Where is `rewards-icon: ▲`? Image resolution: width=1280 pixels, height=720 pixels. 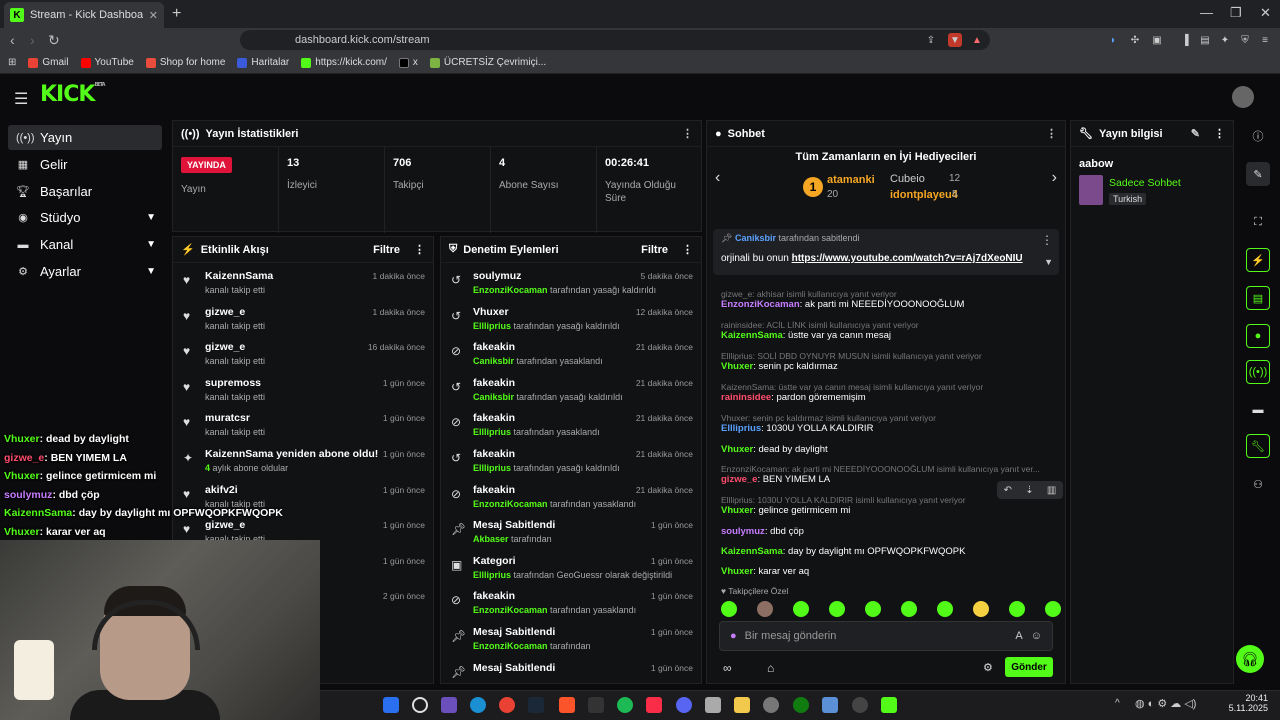
rewards-icon: ▲ is located at coordinates (977, 40).